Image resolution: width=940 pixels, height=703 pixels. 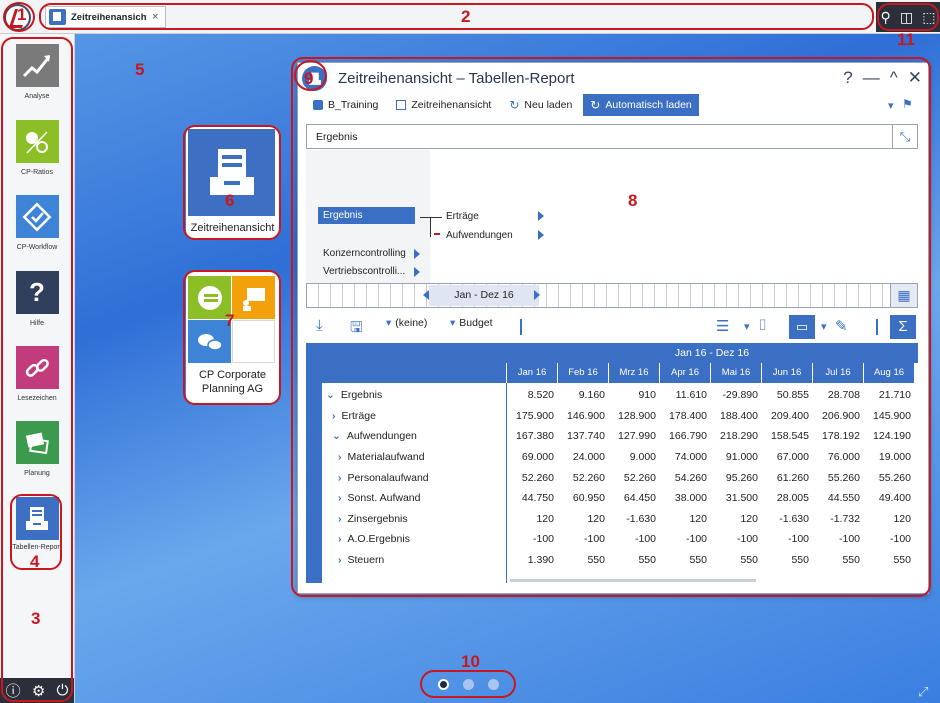 I want to click on toolbar-b-training-button: B_Training, so click(x=345, y=105).